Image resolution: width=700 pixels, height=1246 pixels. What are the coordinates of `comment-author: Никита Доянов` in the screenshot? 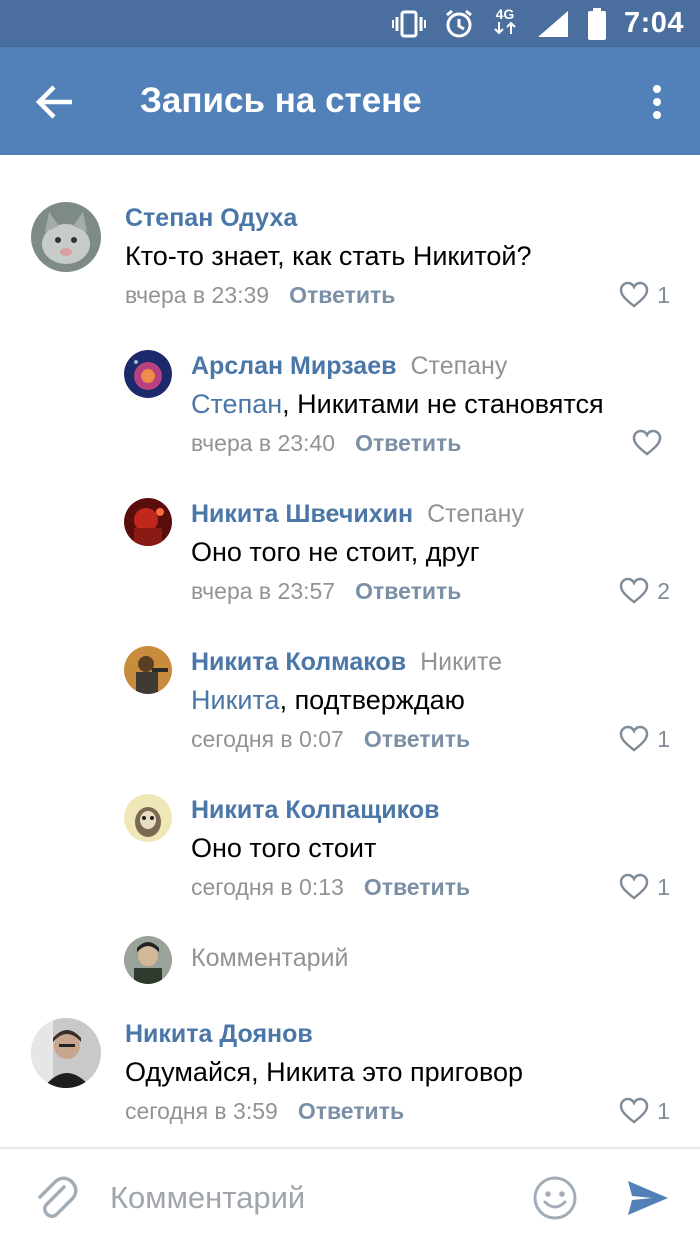 It's located at (219, 1034).